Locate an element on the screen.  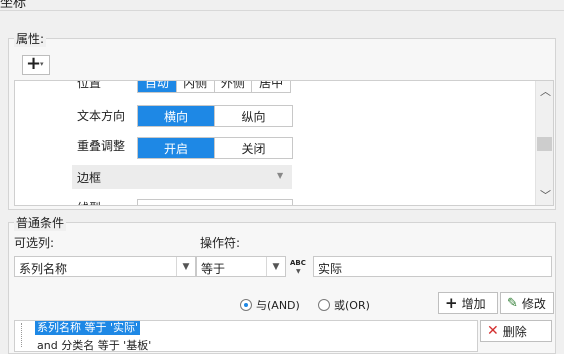
chevron-down-icon: ▾ is located at coordinates (42, 64).